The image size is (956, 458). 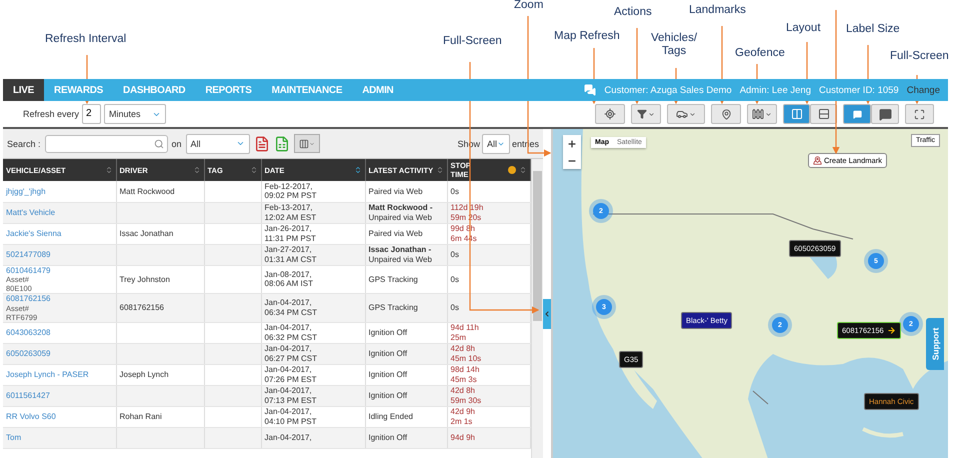 I want to click on table-cell: 42d 8h 45m 10s, so click(x=488, y=353).